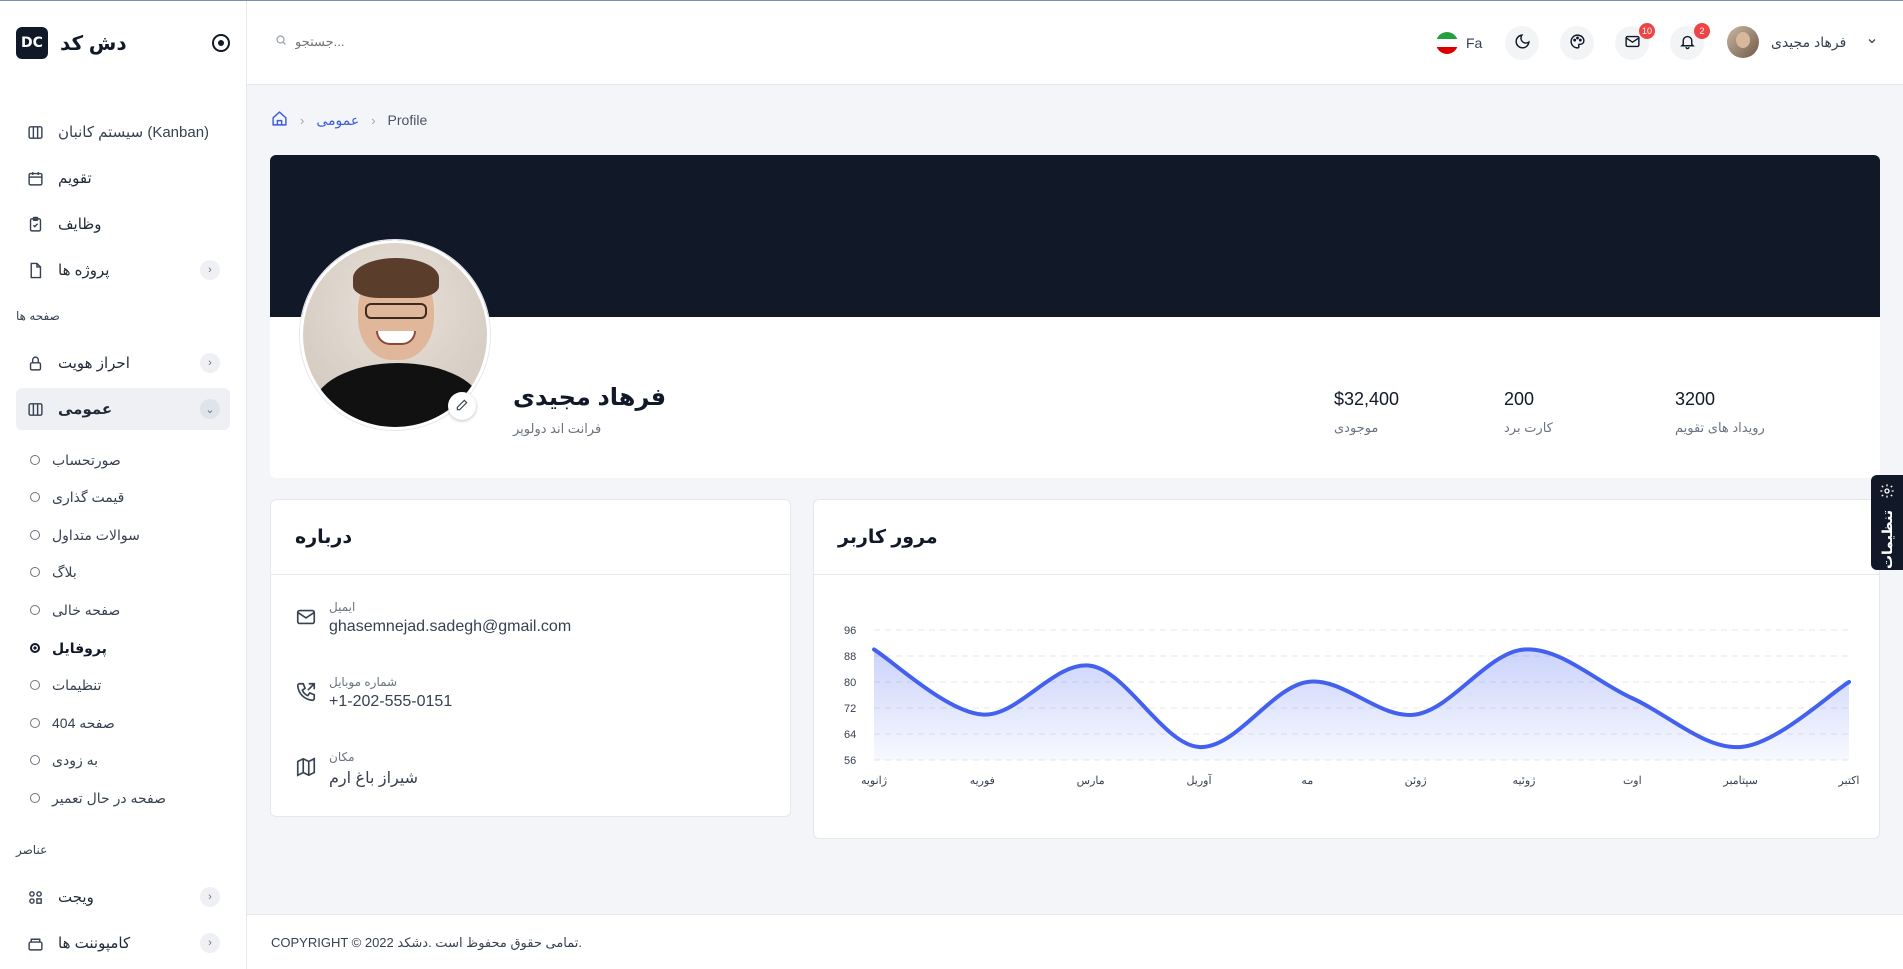  What do you see at coordinates (450, 627) in the screenshot?
I see `email-value: ghasemnejad.sadegh@gmail.com` at bounding box center [450, 627].